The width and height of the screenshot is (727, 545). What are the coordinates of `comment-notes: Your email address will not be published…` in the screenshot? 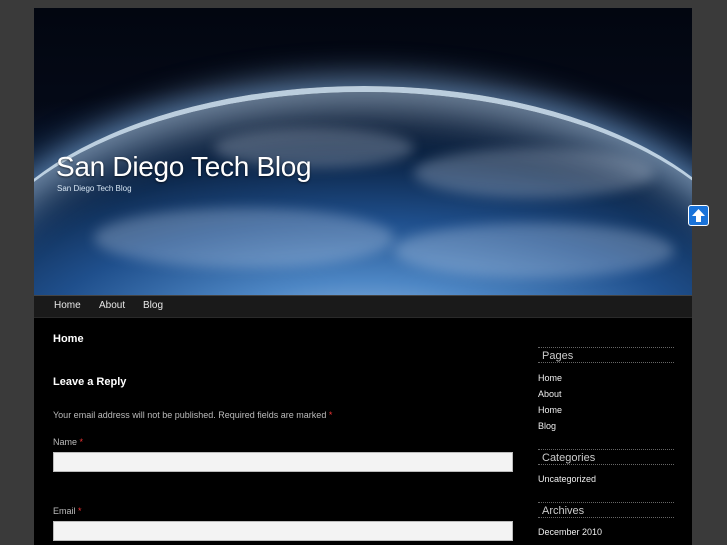 It's located at (192, 415).